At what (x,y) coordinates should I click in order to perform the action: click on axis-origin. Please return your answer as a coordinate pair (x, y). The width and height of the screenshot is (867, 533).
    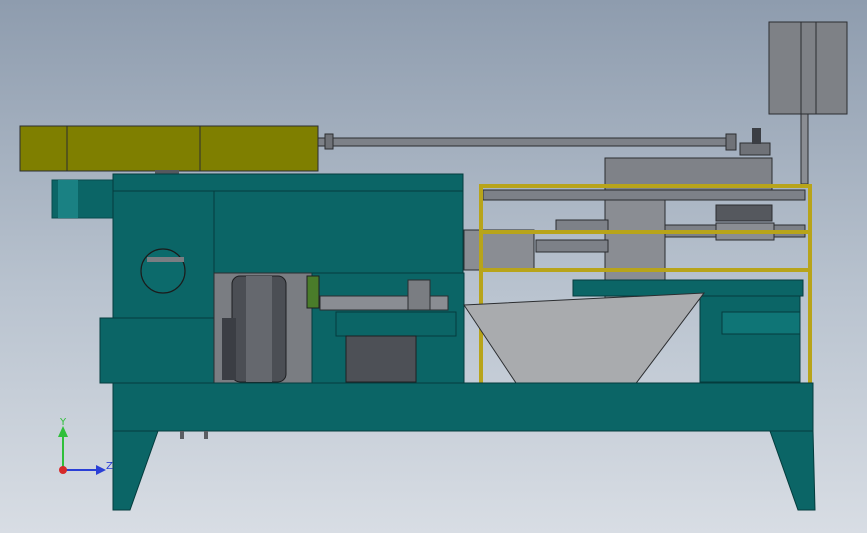
    Looking at the image, I should click on (63, 470).